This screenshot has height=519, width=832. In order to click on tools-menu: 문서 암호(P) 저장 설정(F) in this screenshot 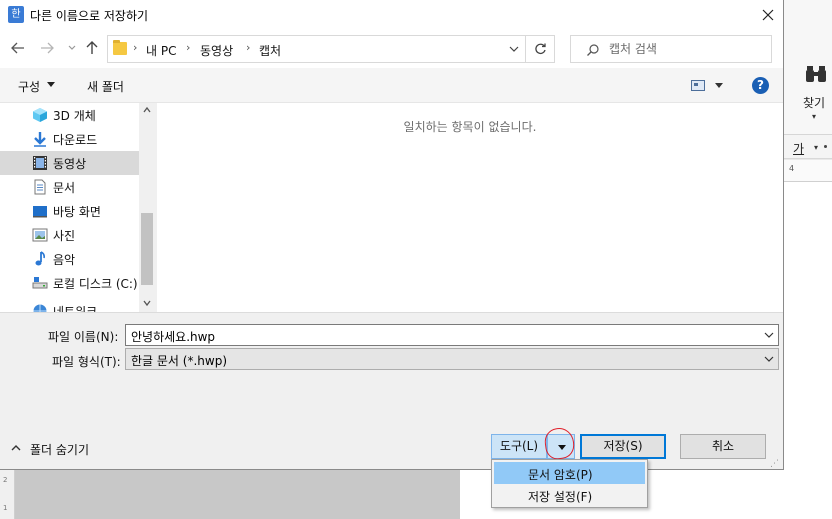, I will do `click(569, 483)`.